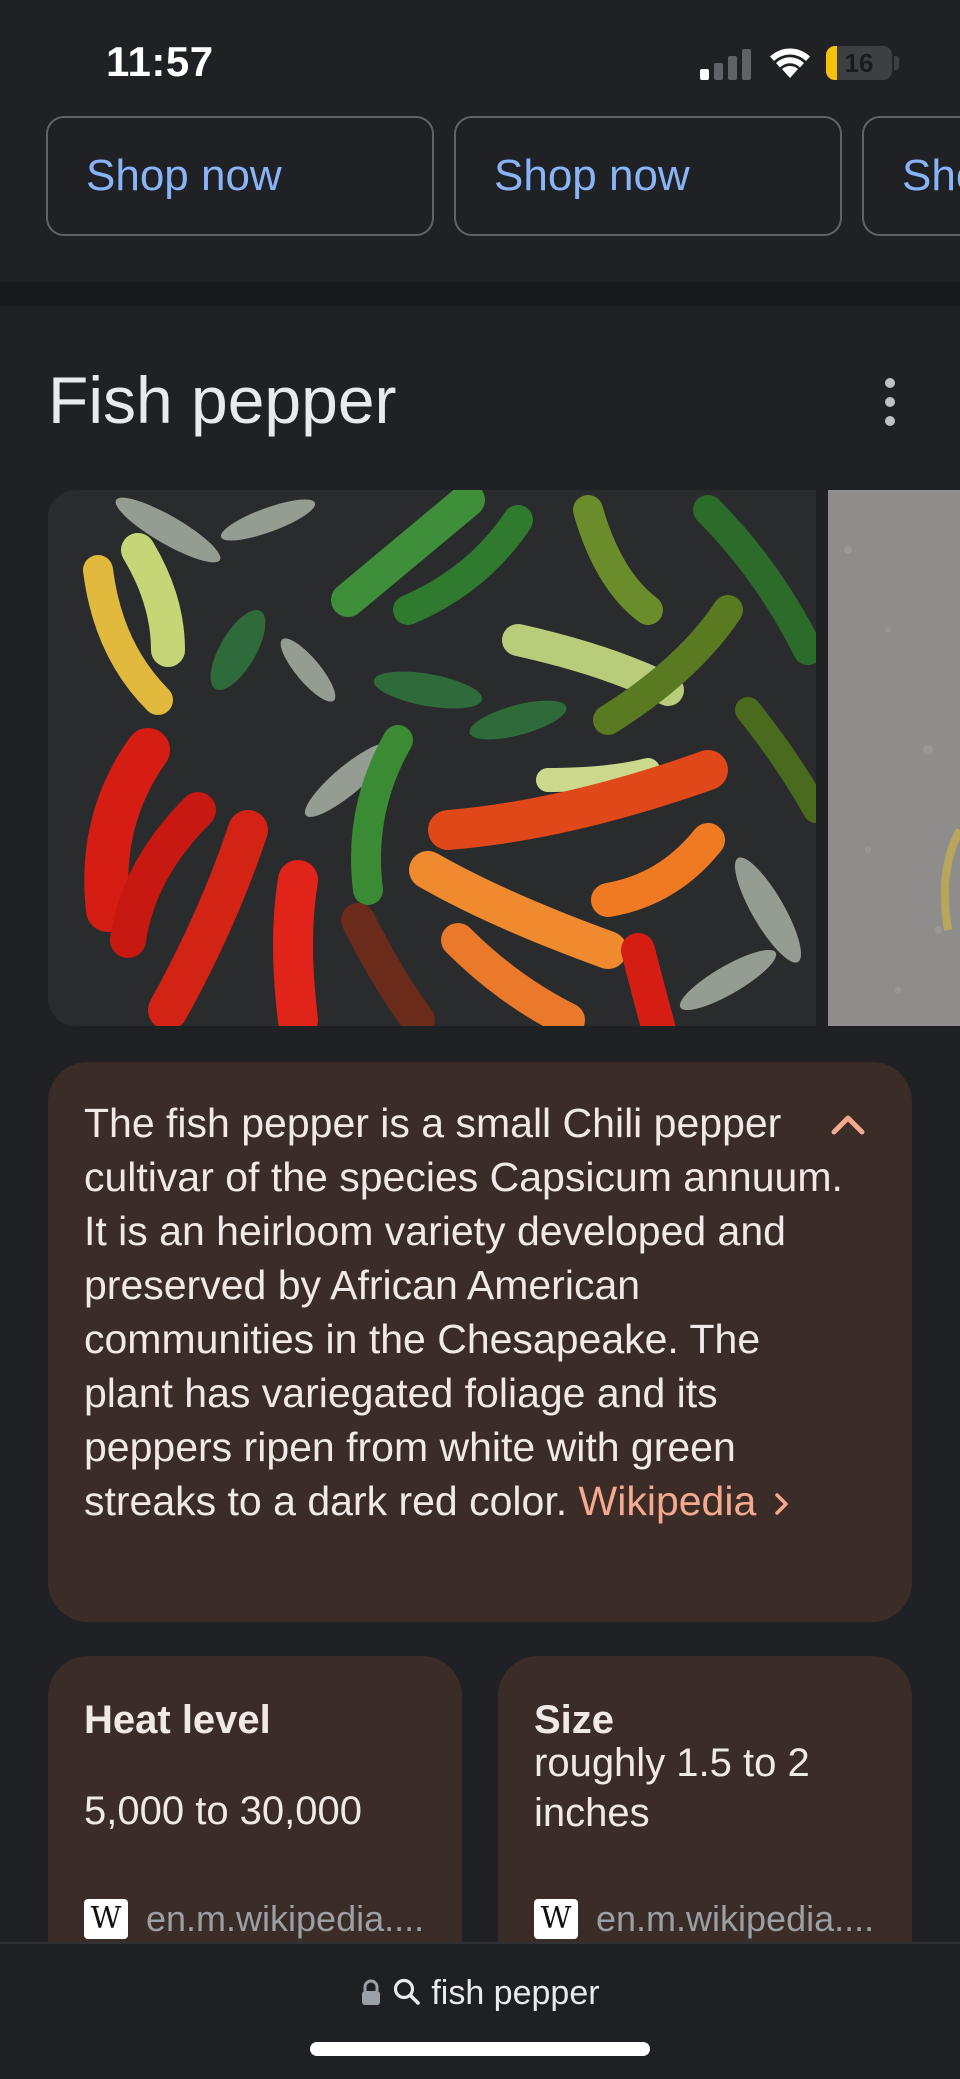  I want to click on pepper-image-secondary, so click(894, 758).